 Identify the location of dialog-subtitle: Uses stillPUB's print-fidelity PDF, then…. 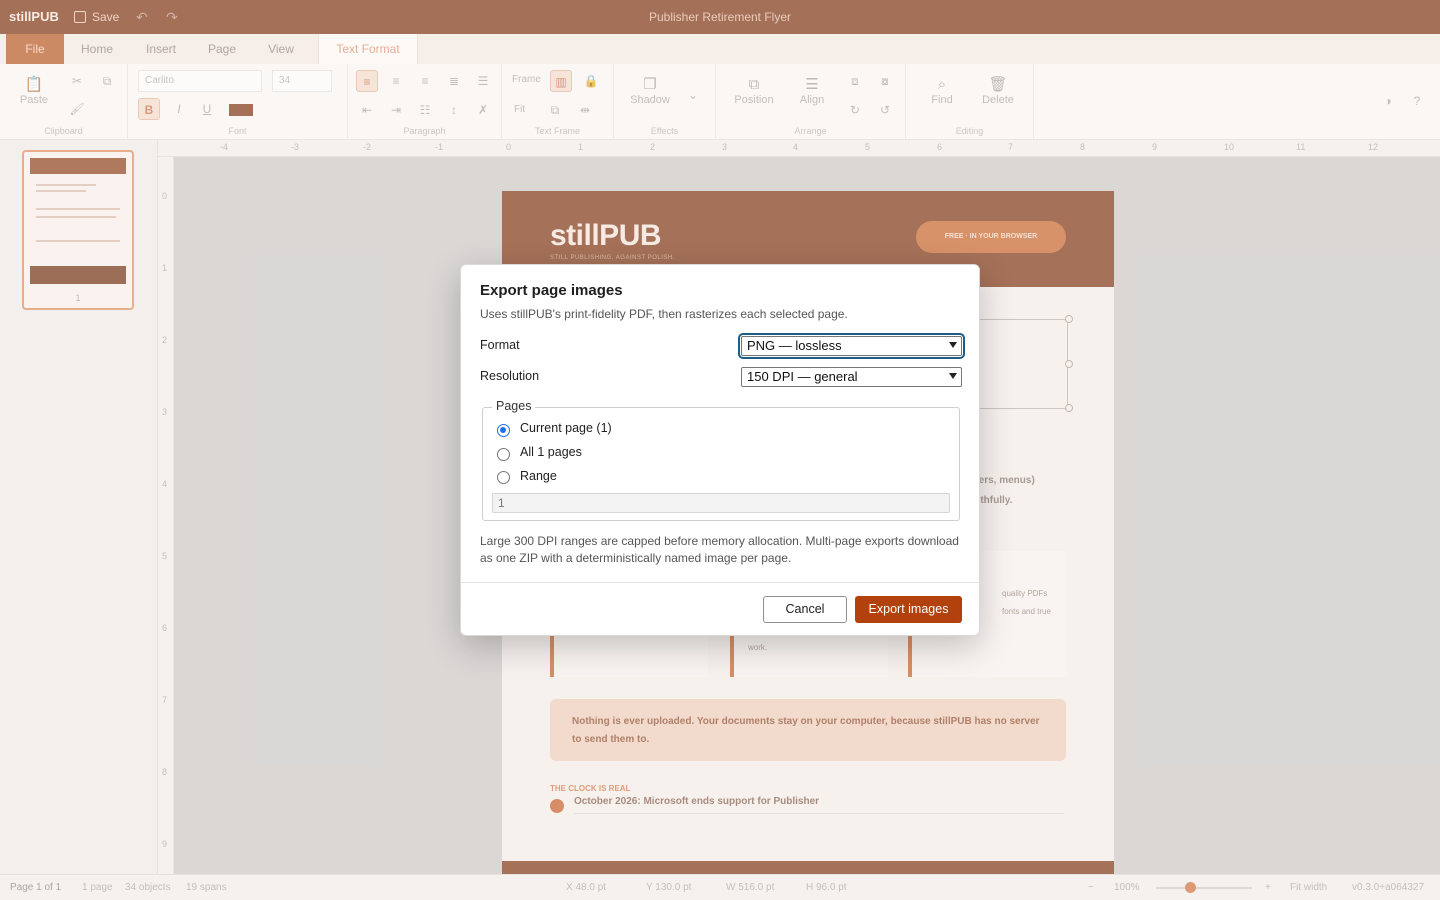
(664, 314).